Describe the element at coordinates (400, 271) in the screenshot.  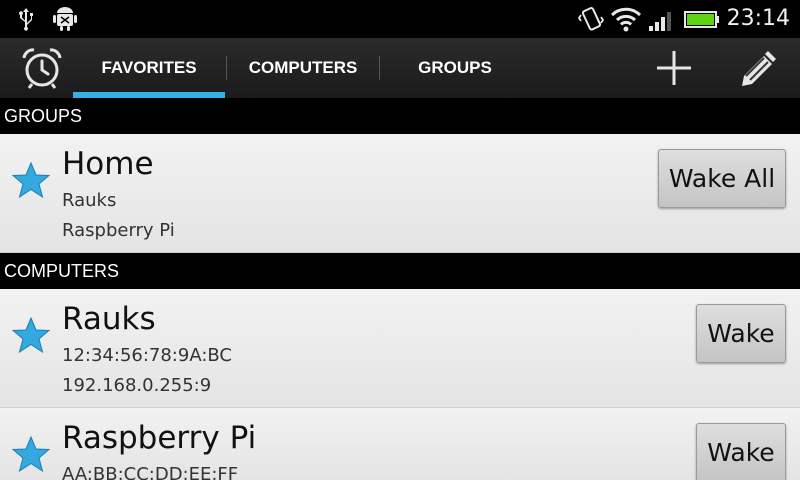
I see `section-header-computers: COMPUTERS` at that location.